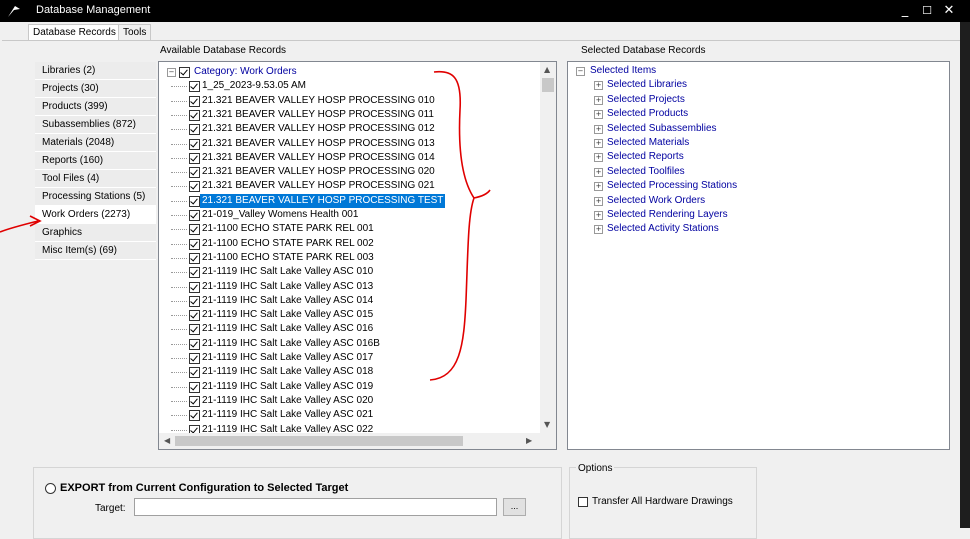 Image resolution: width=970 pixels, height=539 pixels. What do you see at coordinates (460, 225) in the screenshot?
I see `annotation-brace` at bounding box center [460, 225].